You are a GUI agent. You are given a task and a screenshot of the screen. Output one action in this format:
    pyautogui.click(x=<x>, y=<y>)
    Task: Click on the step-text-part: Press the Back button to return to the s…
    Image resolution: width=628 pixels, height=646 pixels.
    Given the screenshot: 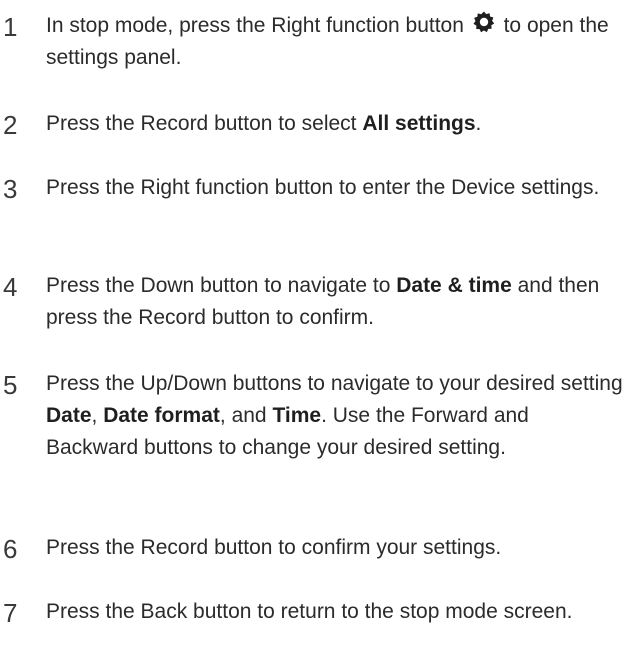 What is the action you would take?
    pyautogui.click(x=309, y=611)
    